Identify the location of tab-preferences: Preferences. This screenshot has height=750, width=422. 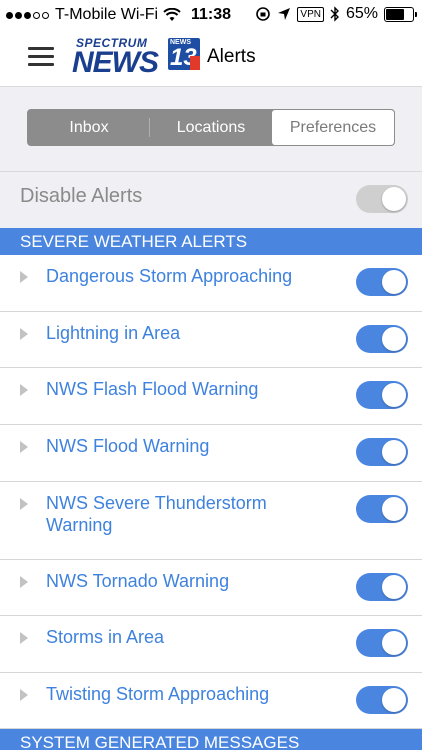
(333, 127).